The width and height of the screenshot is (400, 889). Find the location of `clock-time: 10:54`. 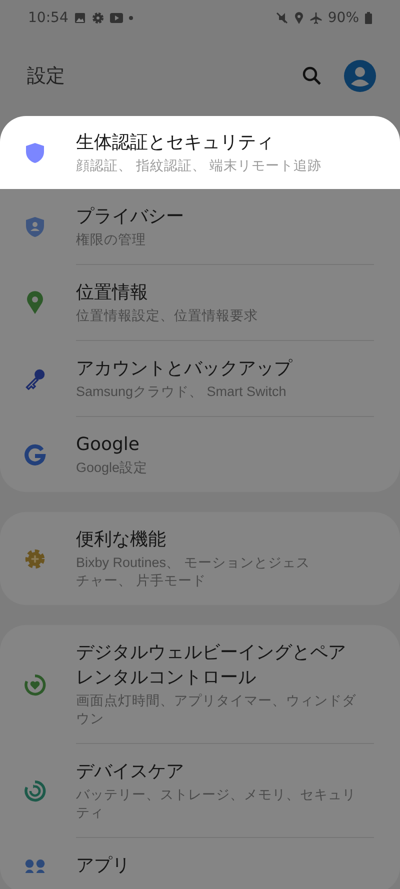

clock-time: 10:54 is located at coordinates (48, 18).